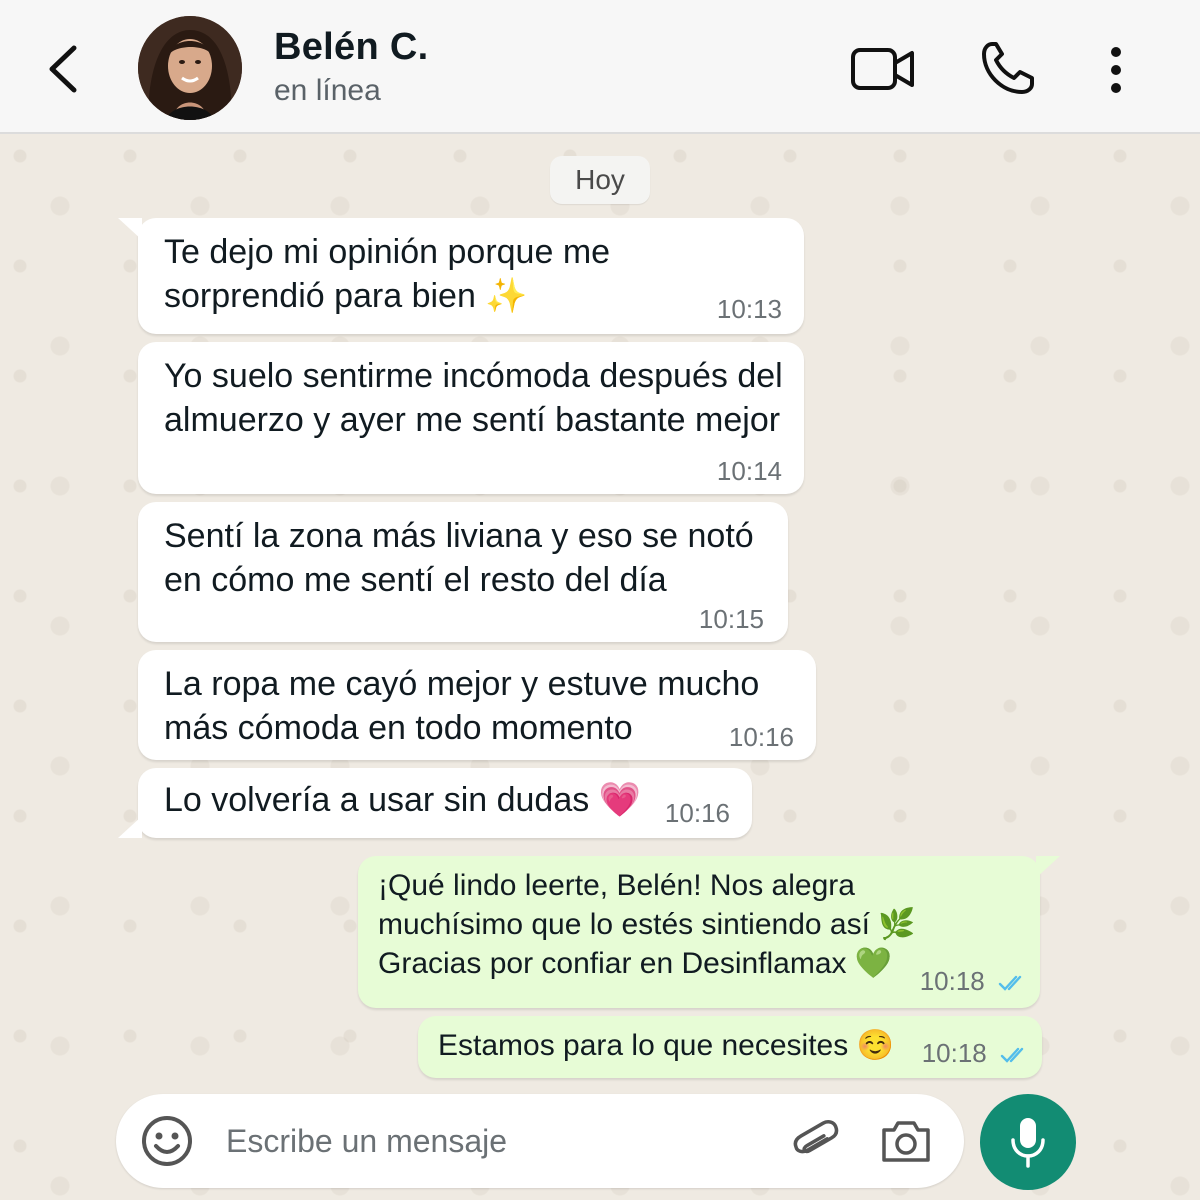 This screenshot has width=1200, height=1200. What do you see at coordinates (600, 180) in the screenshot?
I see `date-chip: Hoy` at bounding box center [600, 180].